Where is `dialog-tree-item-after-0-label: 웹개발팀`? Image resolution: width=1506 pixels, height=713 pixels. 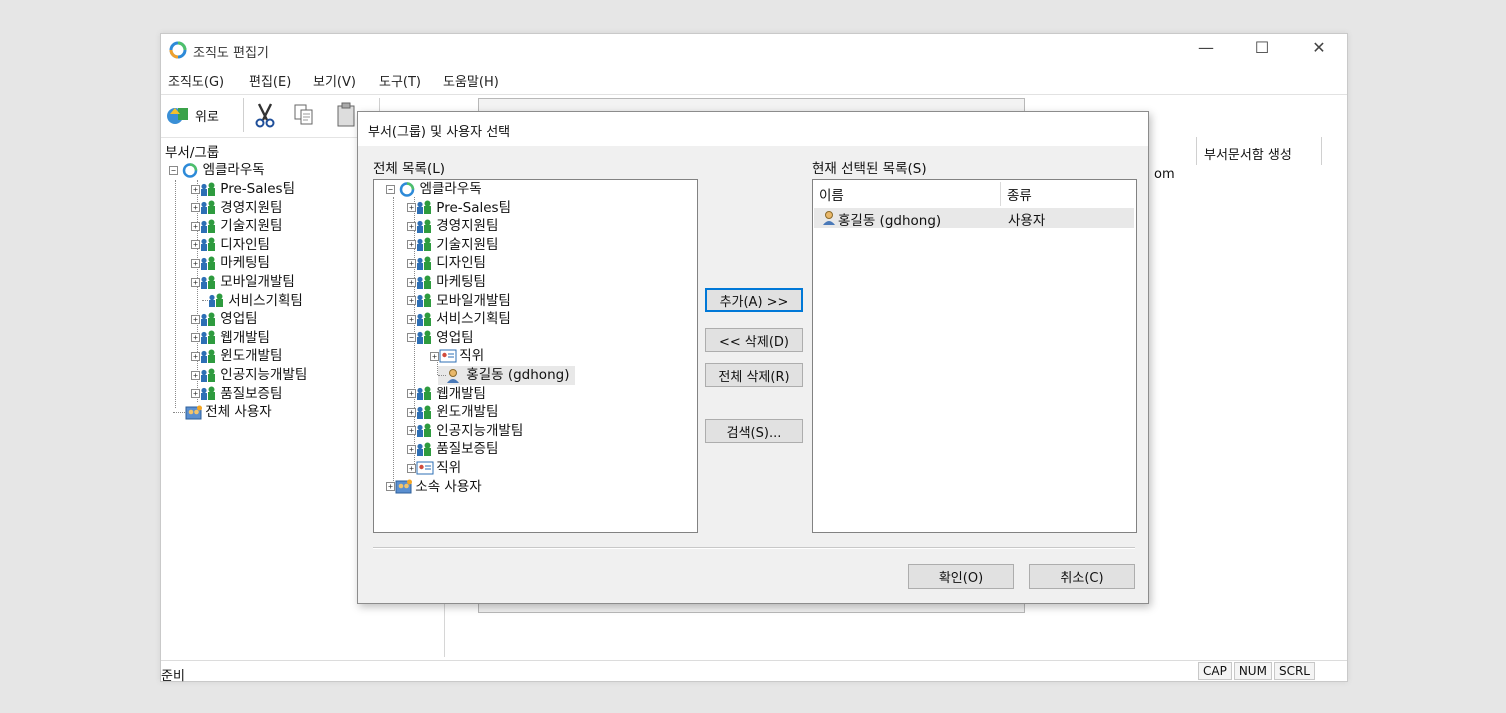 dialog-tree-item-after-0-label: 웹개발팀 is located at coordinates (461, 393).